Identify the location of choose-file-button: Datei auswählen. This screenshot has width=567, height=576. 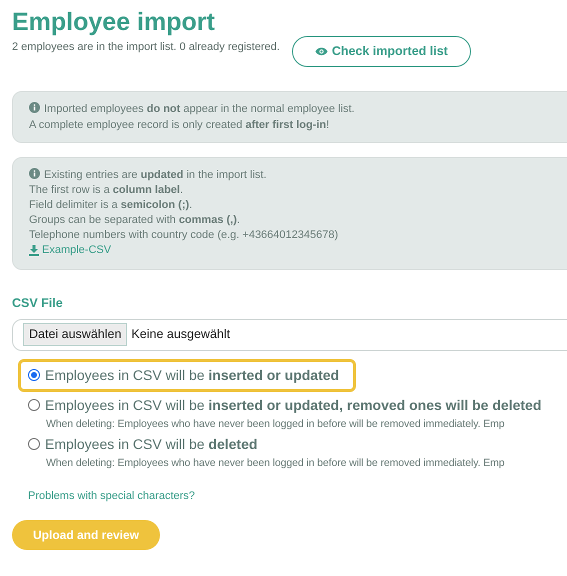
(75, 334).